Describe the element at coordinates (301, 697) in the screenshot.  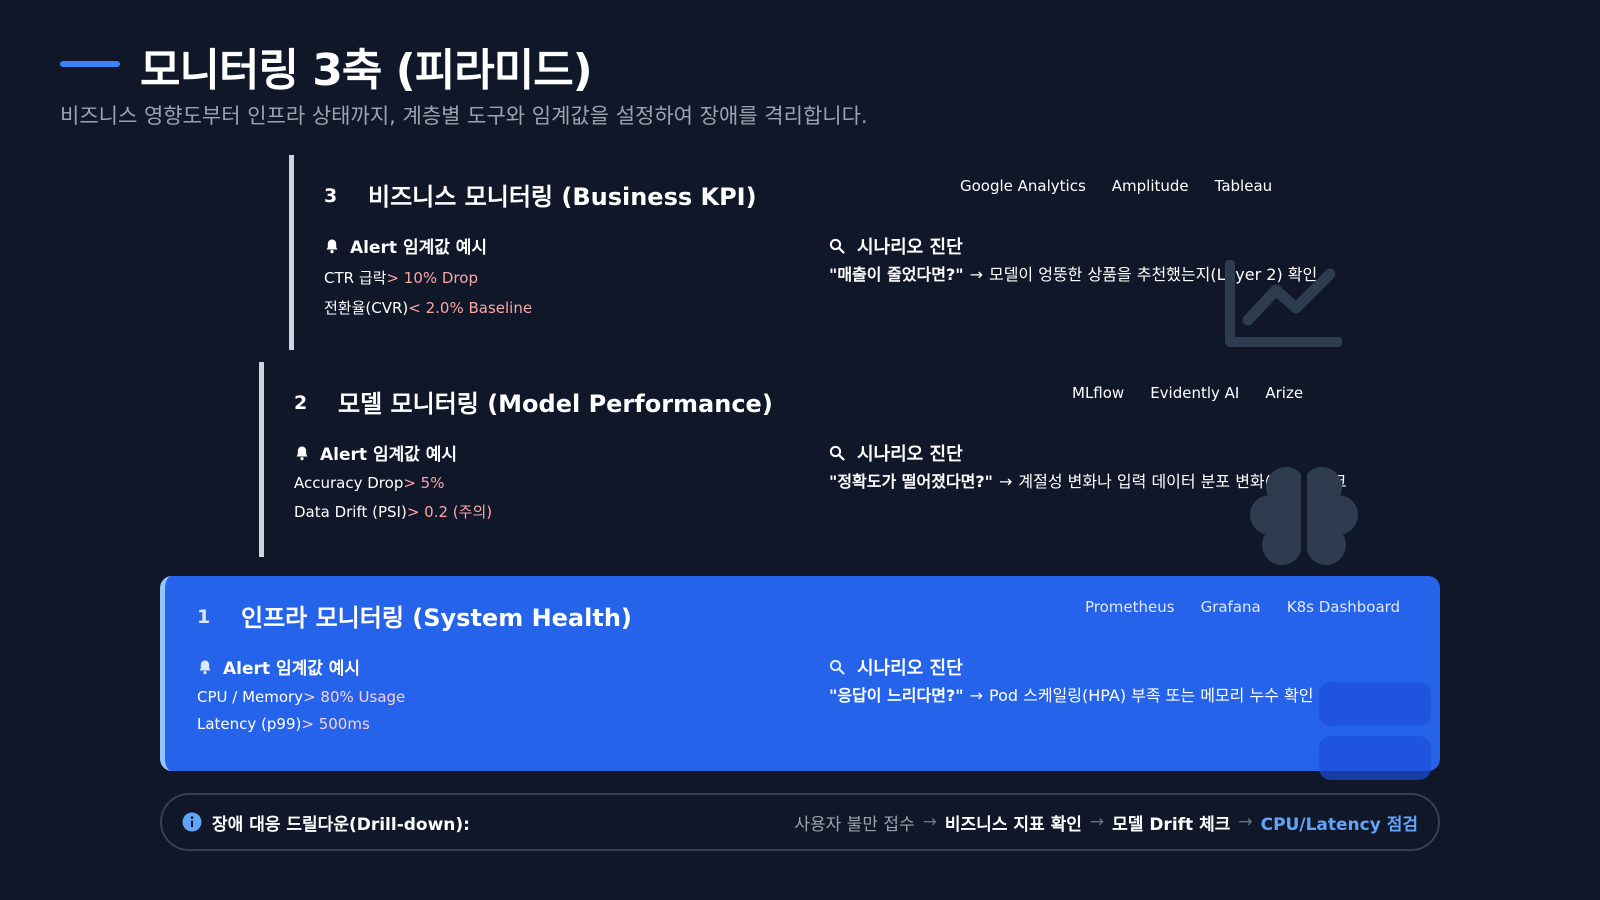
I see `metric-row: CPU / Memory> 80% Usage` at that location.